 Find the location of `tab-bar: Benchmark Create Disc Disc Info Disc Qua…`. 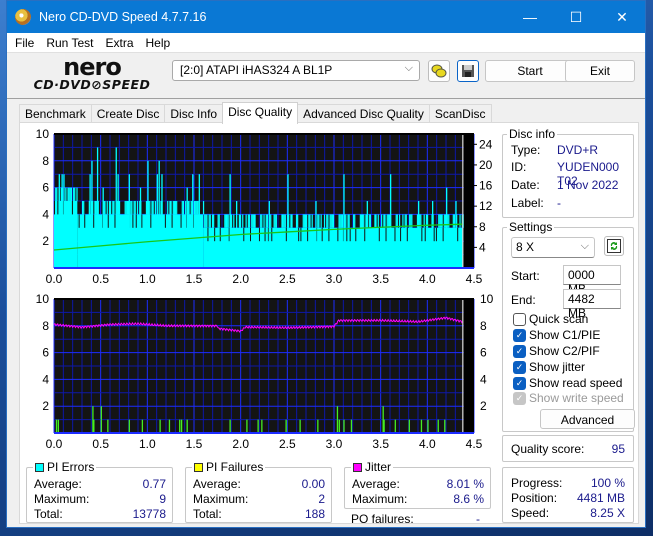

tab-bar: Benchmark Create Disc Disc Info Disc Qua… is located at coordinates (255, 113).